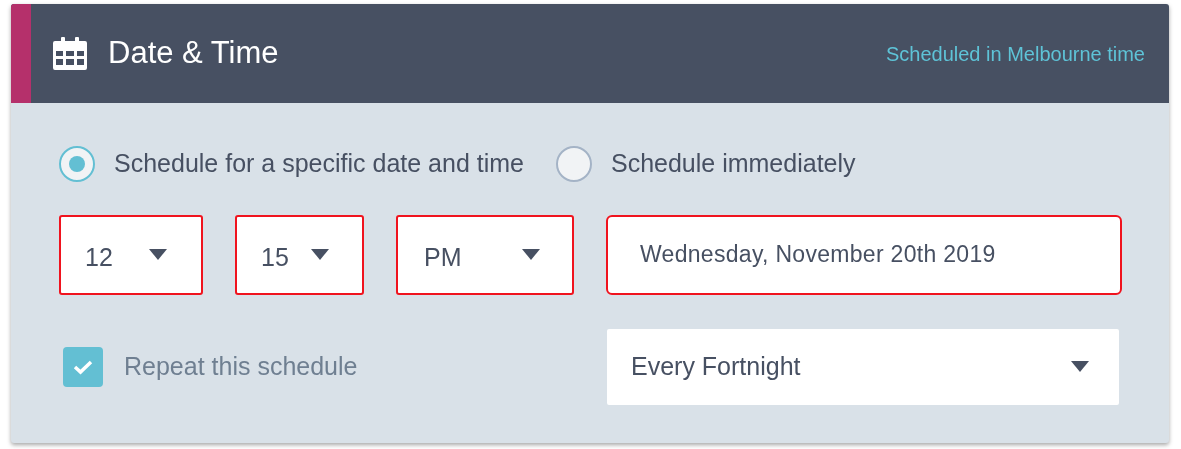 The image size is (1181, 449). Describe the element at coordinates (131, 254) in the screenshot. I see `time-select: 12` at that location.